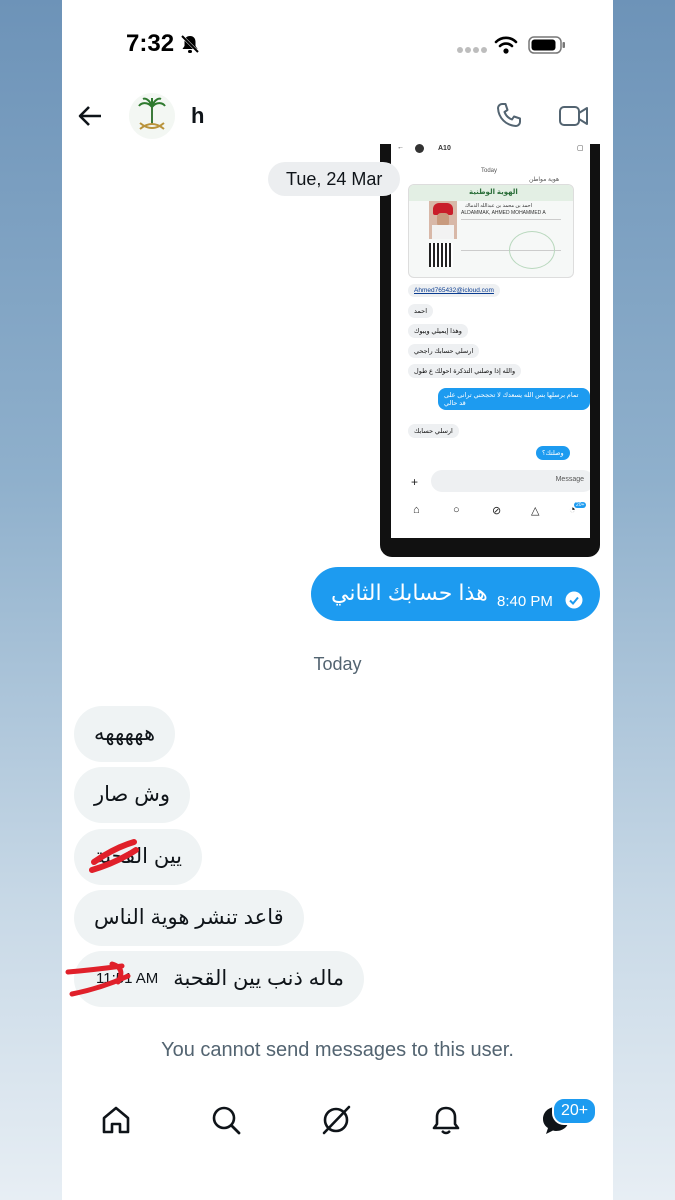 The height and width of the screenshot is (1200, 675). Describe the element at coordinates (490, 150) in the screenshot. I see `attachment-topbar: ← A10 ▢` at that location.